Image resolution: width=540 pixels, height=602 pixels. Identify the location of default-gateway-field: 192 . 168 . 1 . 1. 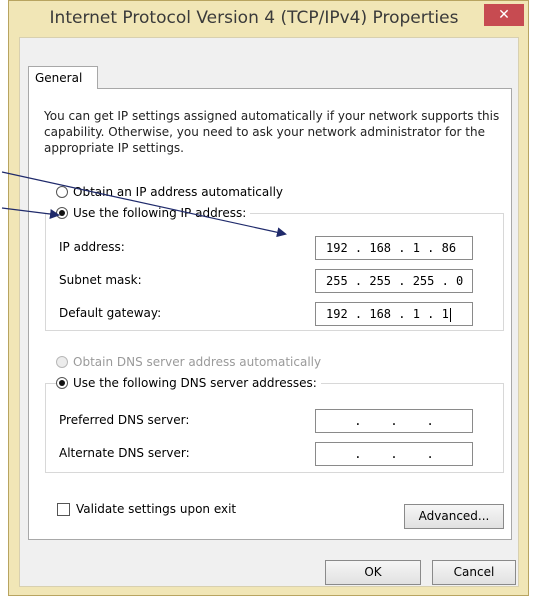
(394, 314).